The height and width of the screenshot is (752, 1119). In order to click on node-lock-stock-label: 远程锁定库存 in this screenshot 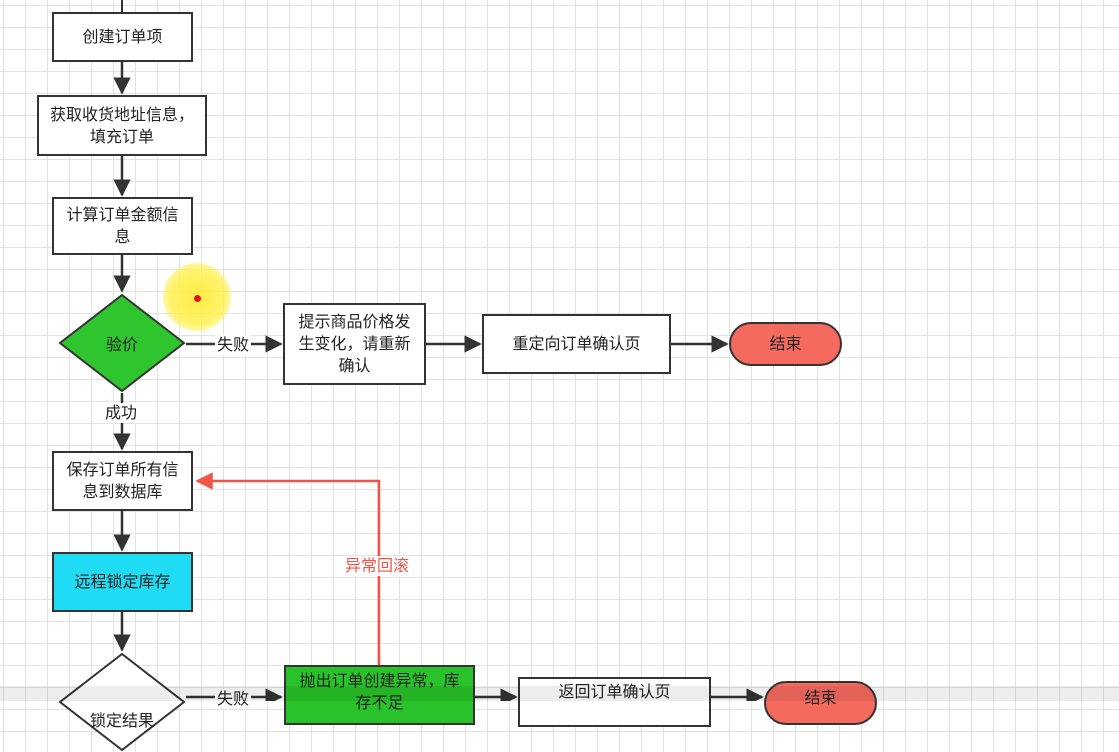, I will do `click(122, 581)`.